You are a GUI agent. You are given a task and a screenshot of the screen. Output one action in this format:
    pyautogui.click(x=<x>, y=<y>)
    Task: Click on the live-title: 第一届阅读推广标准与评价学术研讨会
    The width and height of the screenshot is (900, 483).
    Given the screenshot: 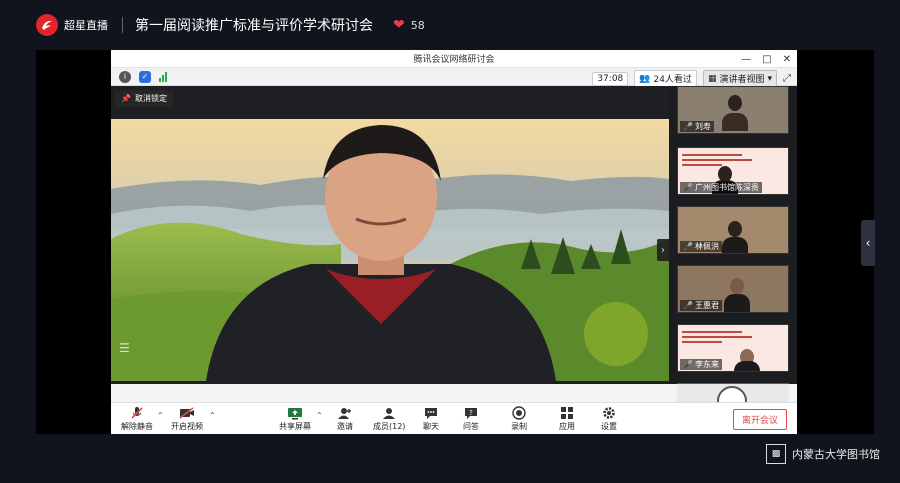 What is the action you would take?
    pyautogui.click(x=254, y=26)
    